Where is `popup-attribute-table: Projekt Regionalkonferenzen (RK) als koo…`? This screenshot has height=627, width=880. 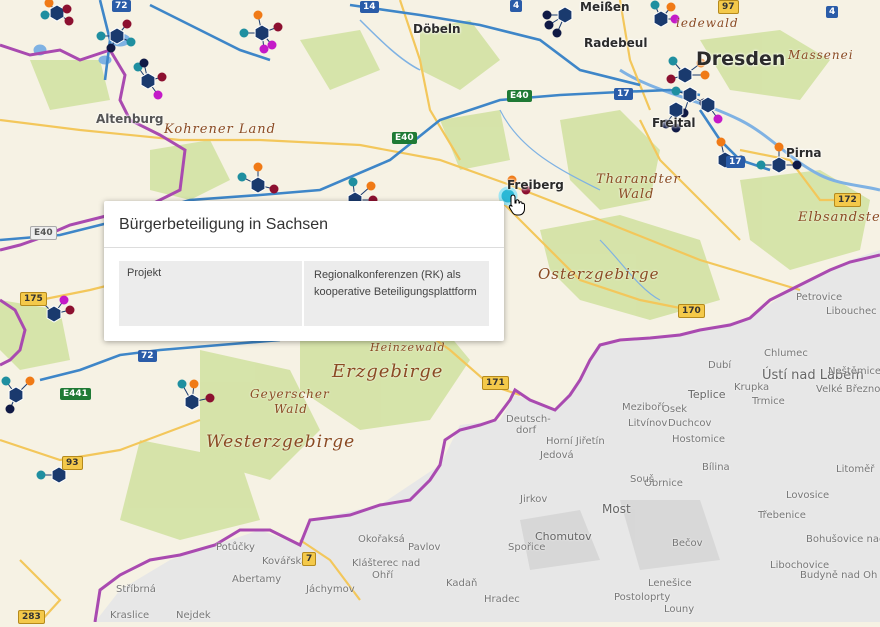
popup-attribute-table: Projekt Regionalkonferenzen (RK) als koo… is located at coordinates (304, 293).